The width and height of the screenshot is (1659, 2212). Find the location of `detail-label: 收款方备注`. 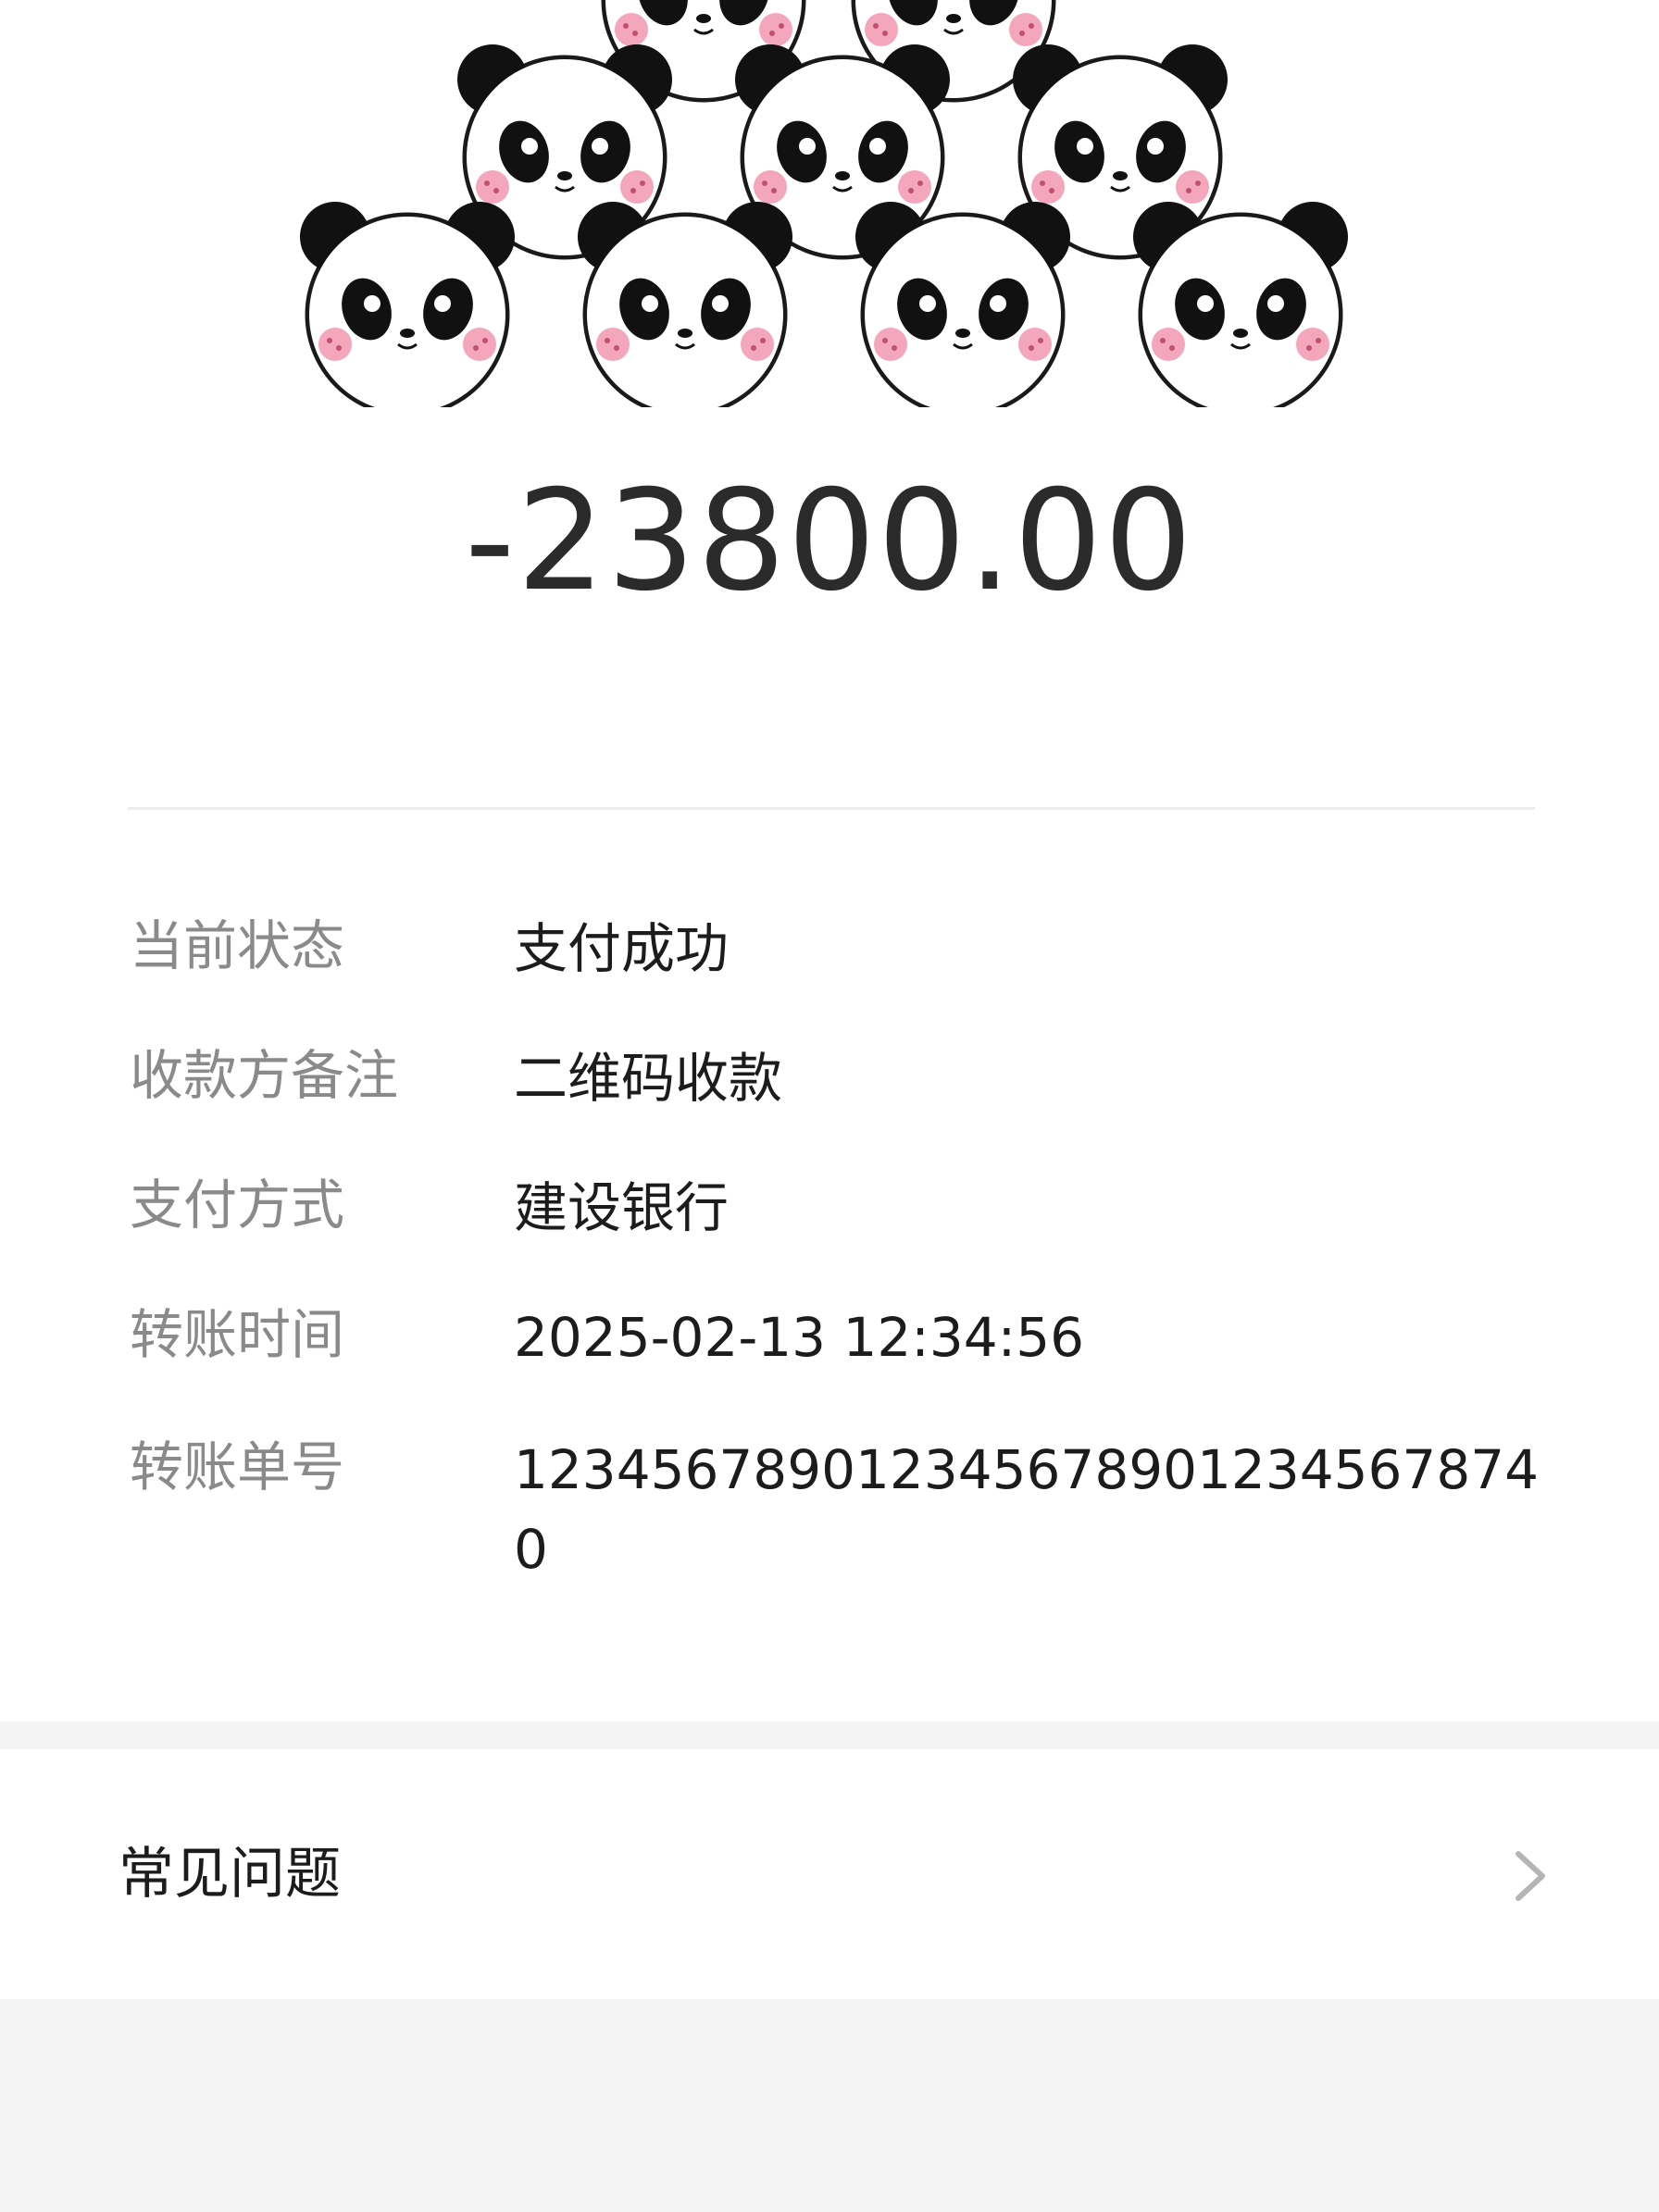

detail-label: 收款方备注 is located at coordinates (264, 1075).